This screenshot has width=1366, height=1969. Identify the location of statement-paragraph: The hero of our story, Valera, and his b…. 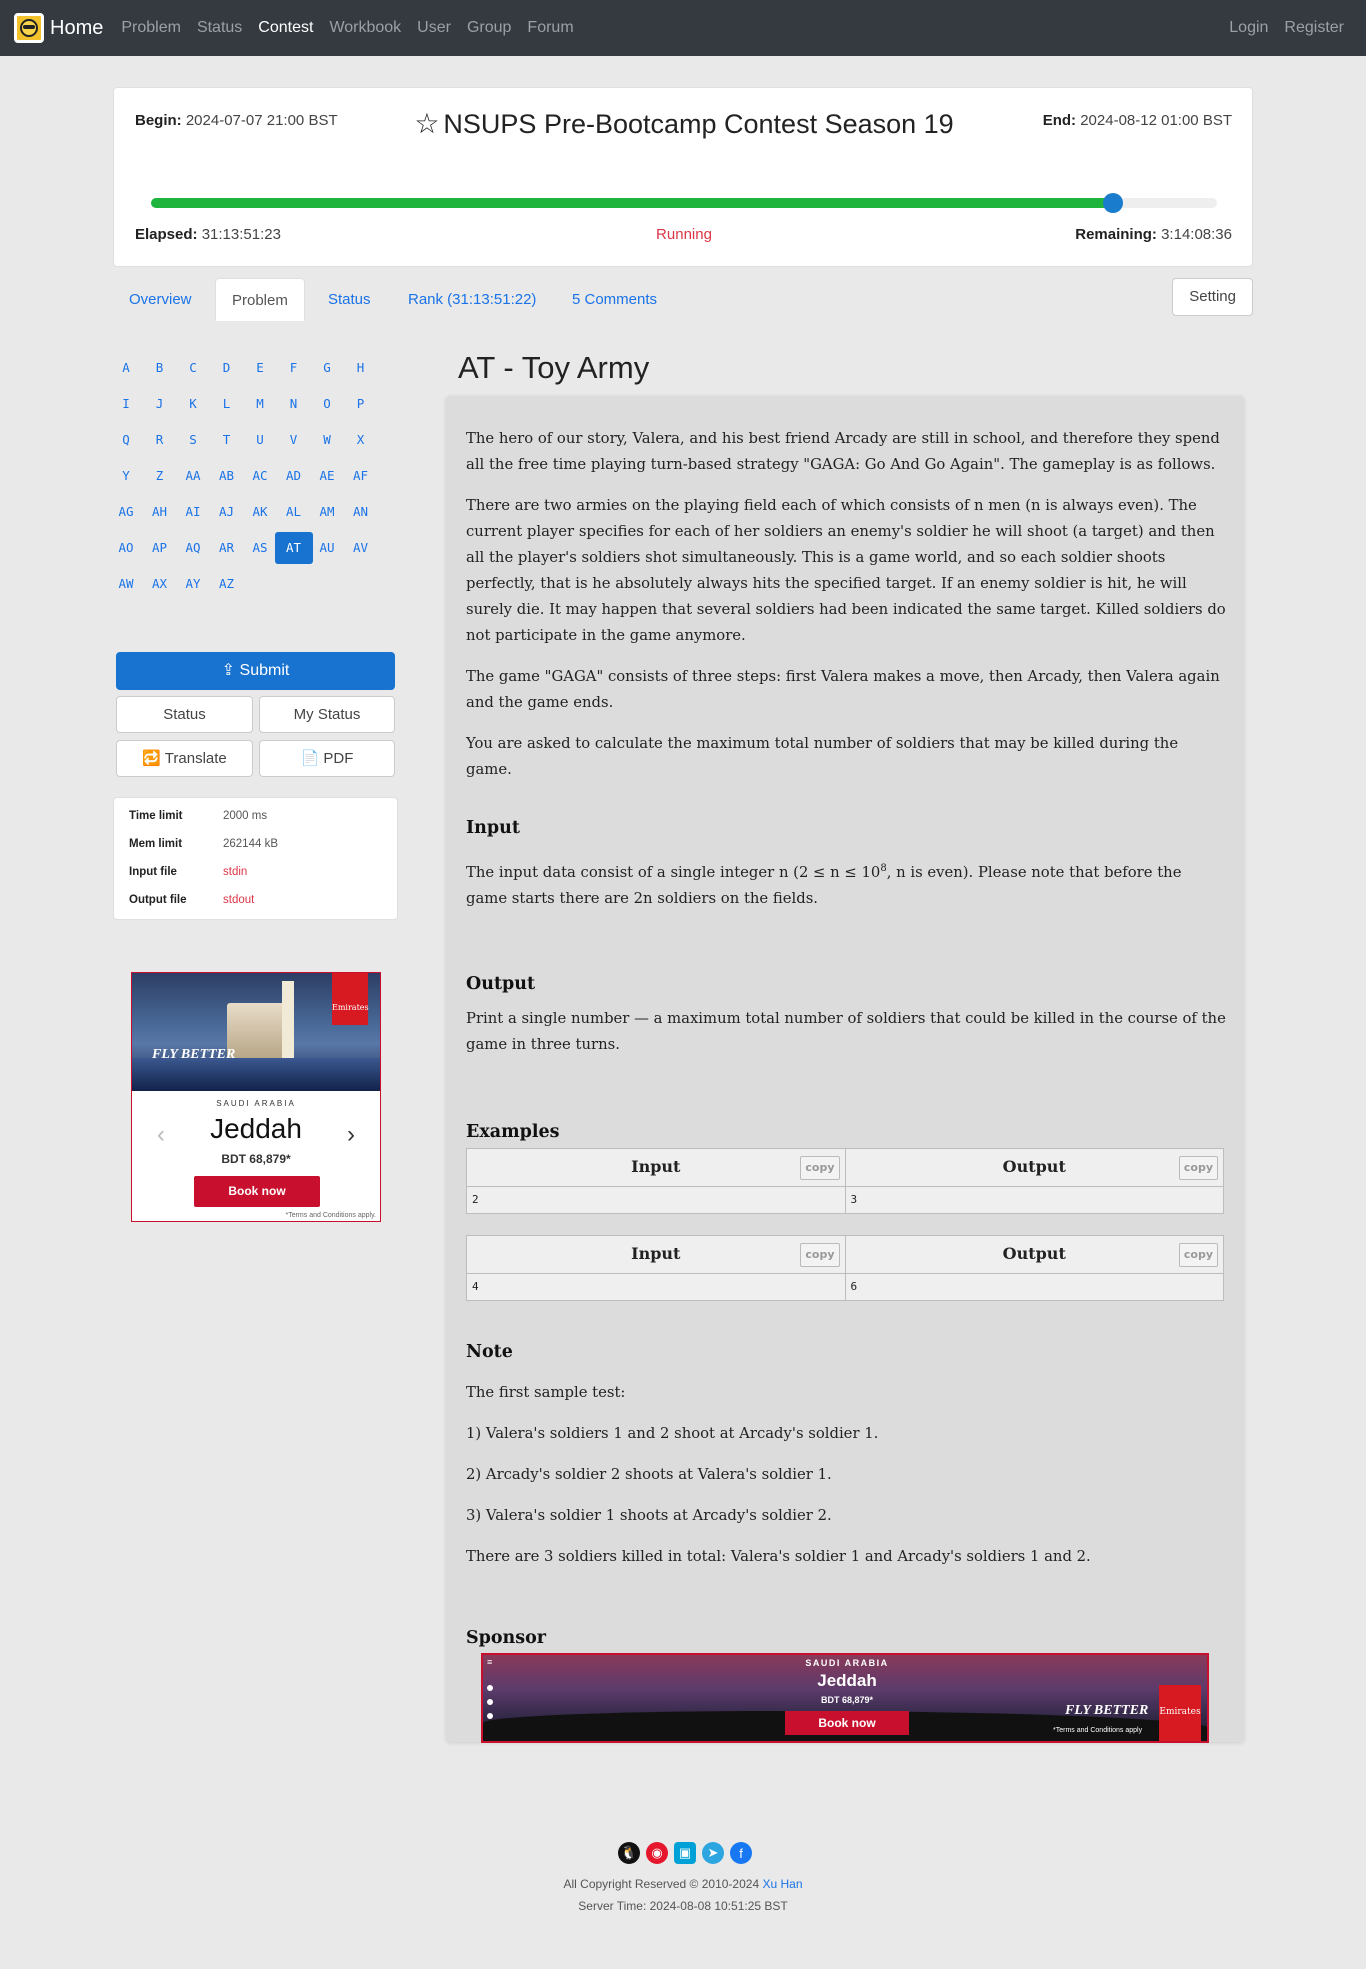
(843, 451).